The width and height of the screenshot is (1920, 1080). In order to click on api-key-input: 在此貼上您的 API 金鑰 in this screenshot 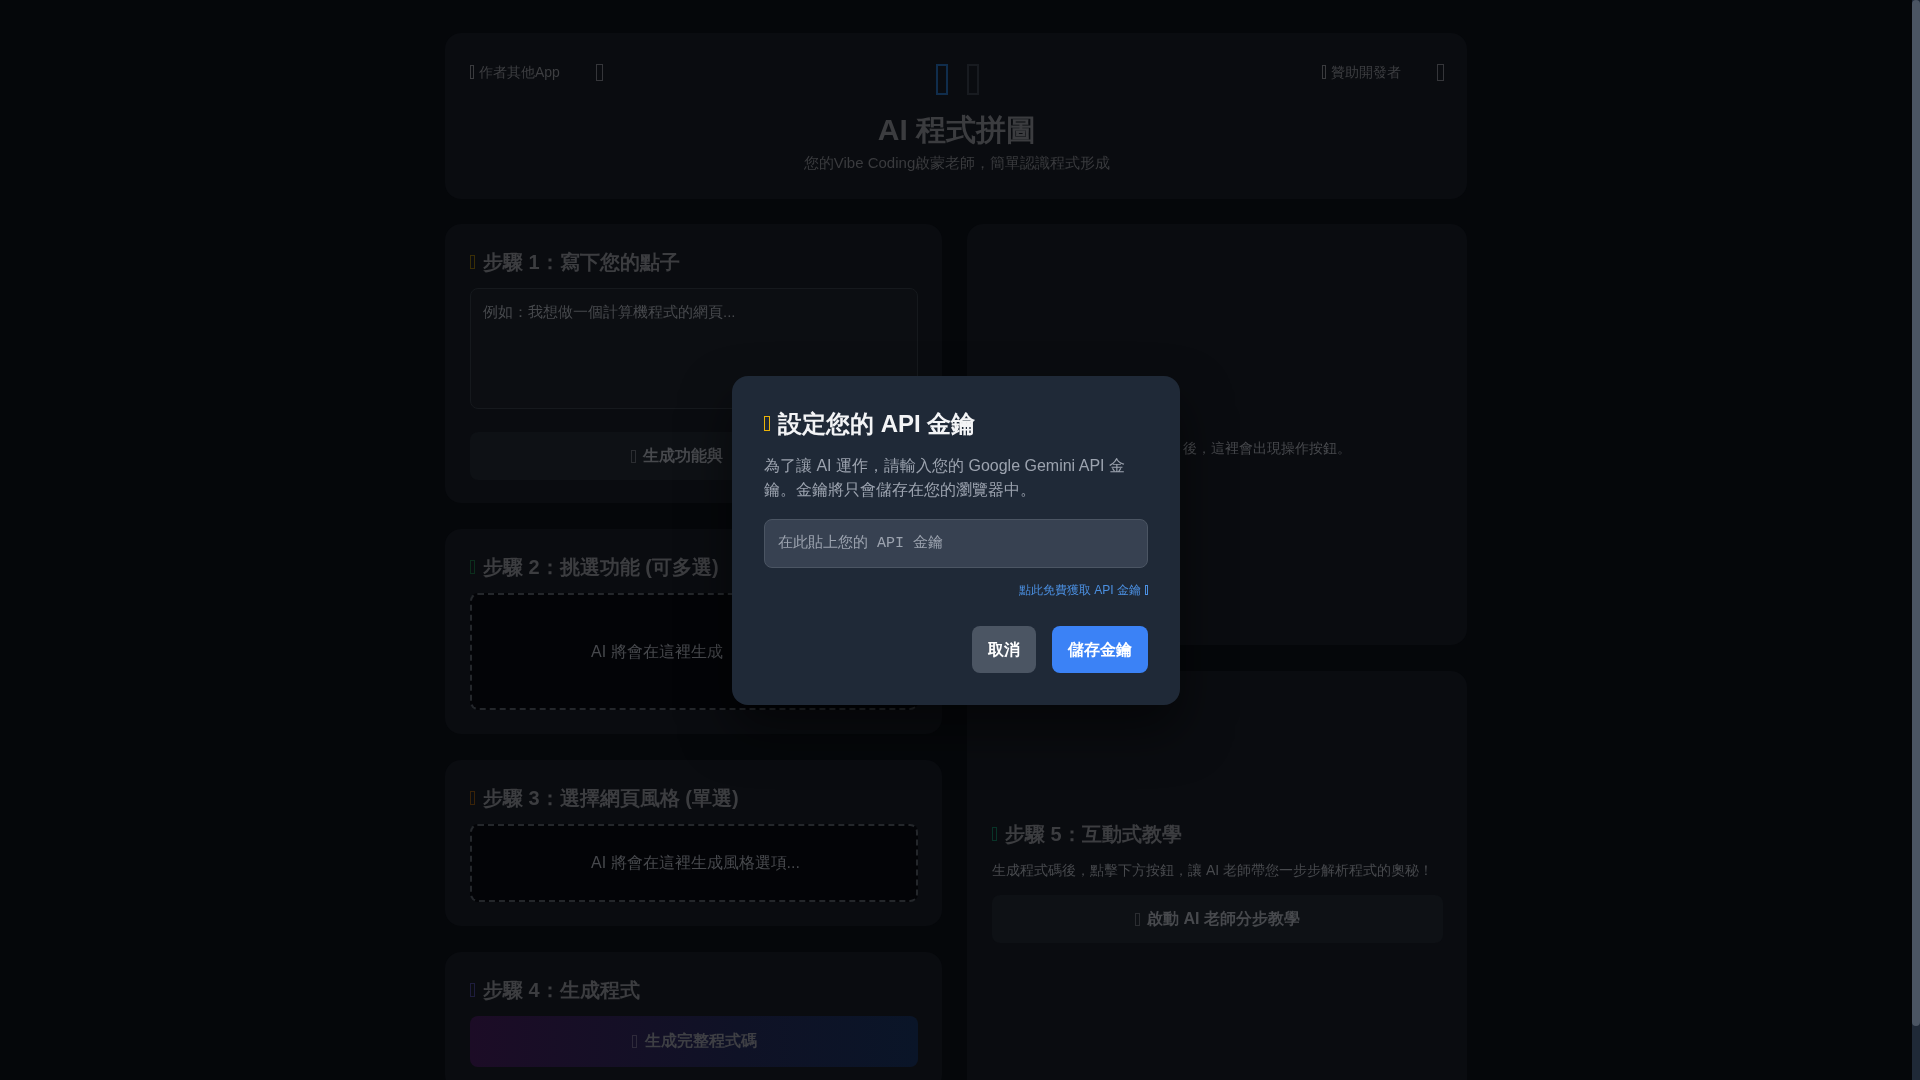, I will do `click(956, 543)`.